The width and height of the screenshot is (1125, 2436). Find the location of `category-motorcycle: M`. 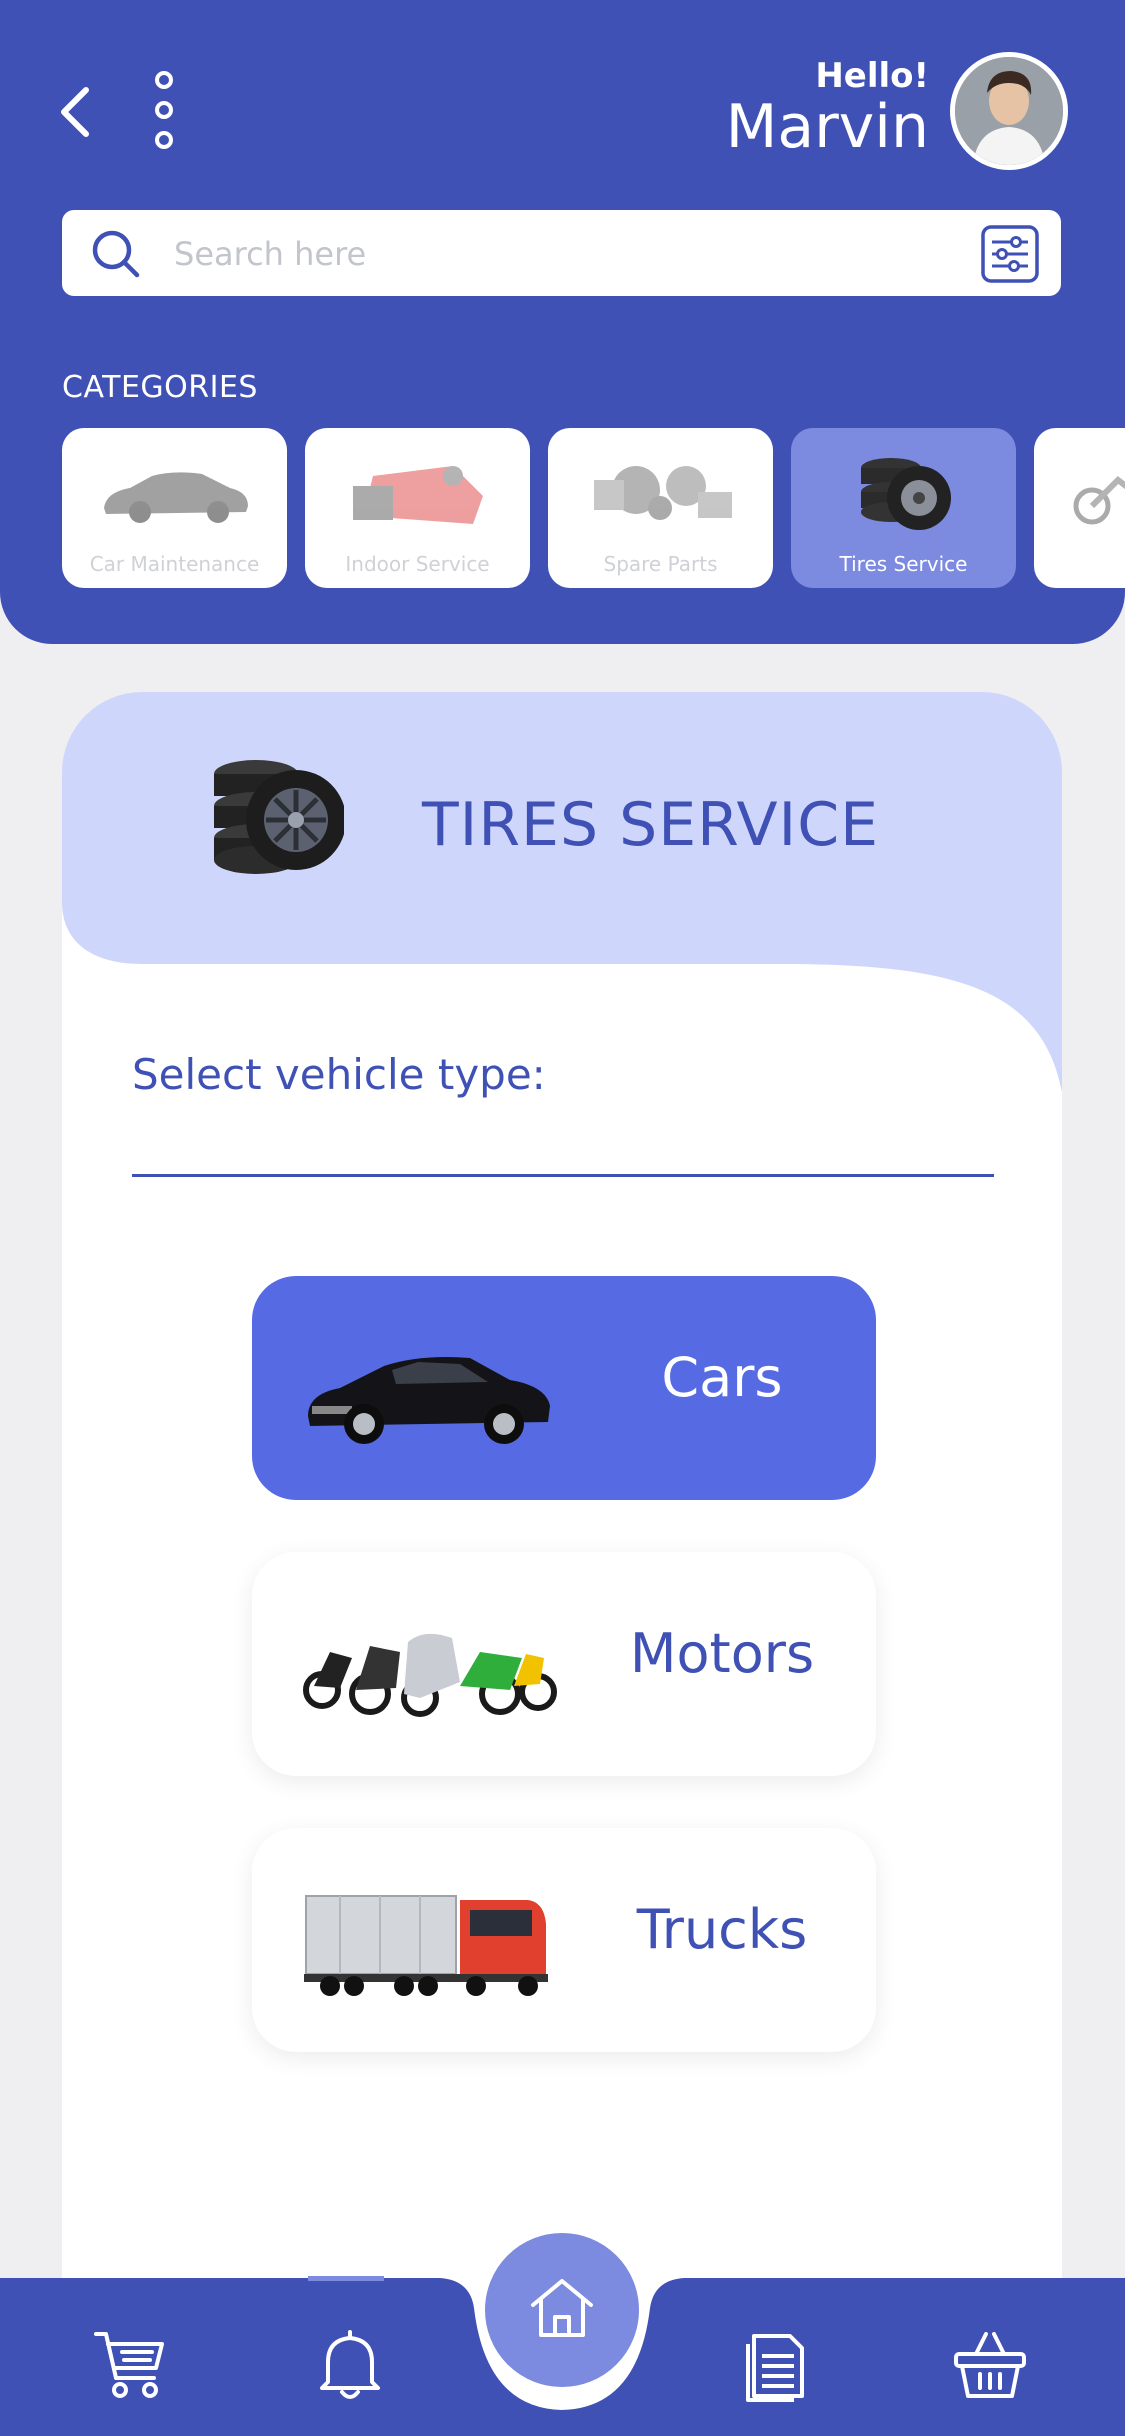

category-motorcycle: M is located at coordinates (1079, 508).